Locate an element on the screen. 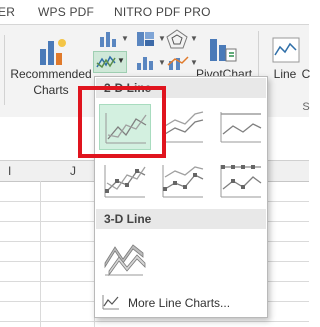 This screenshot has height=327, width=320. radar-chart-icon is located at coordinates (177, 39).